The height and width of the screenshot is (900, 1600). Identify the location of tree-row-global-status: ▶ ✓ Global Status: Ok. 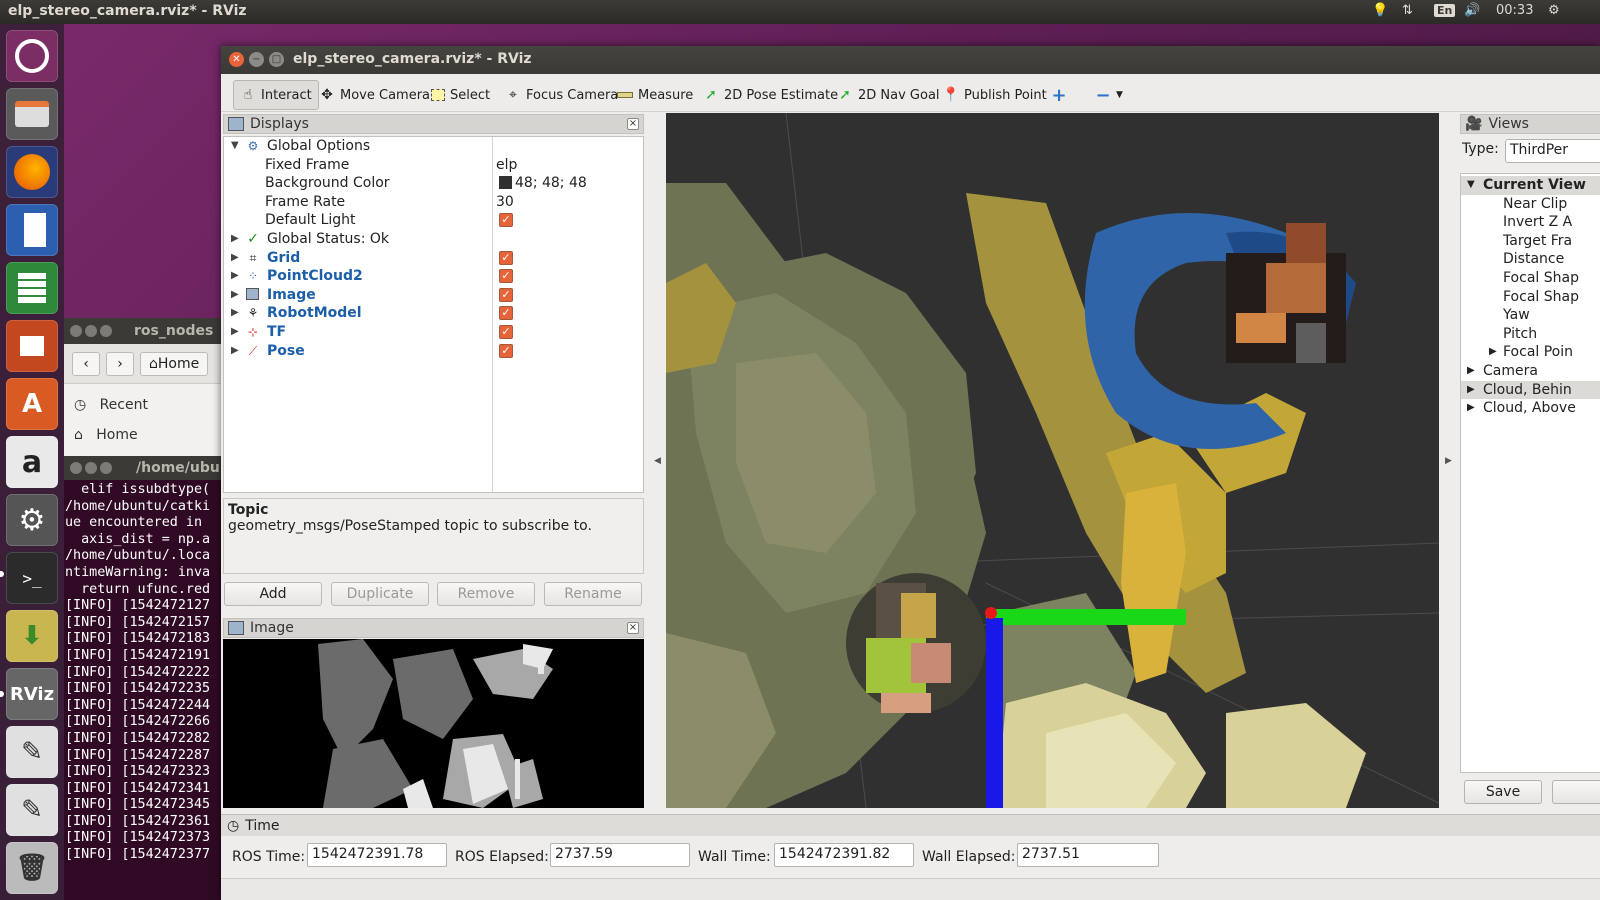
(433, 239).